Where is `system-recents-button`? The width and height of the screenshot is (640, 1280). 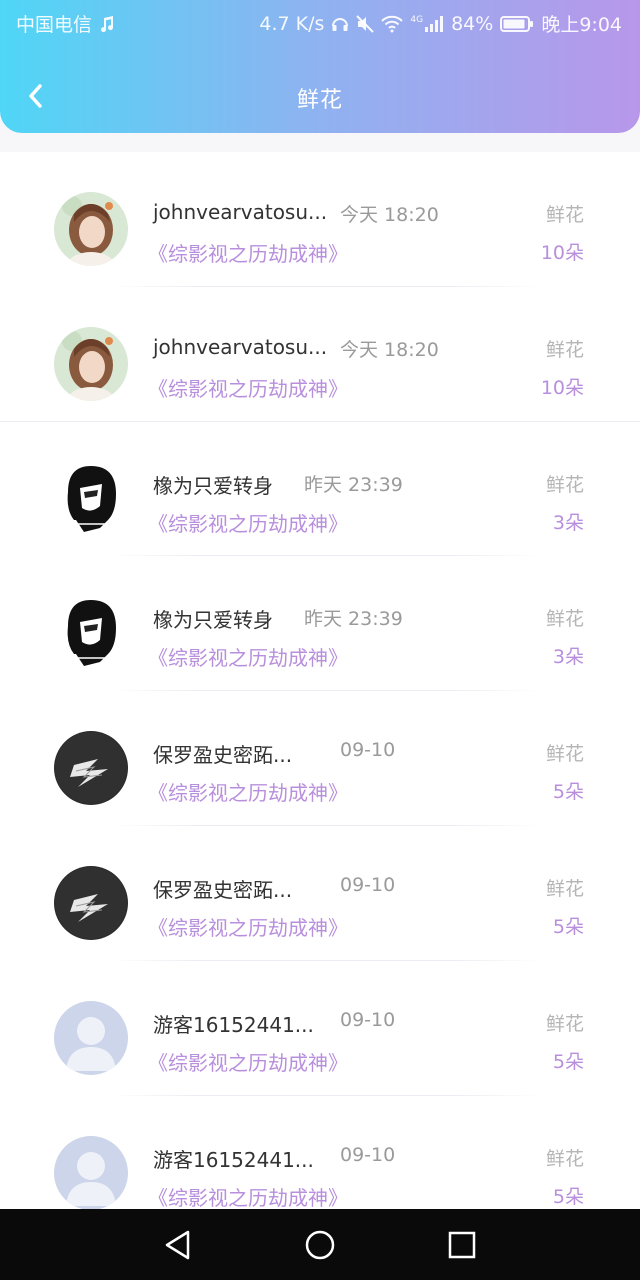 system-recents-button is located at coordinates (462, 1245).